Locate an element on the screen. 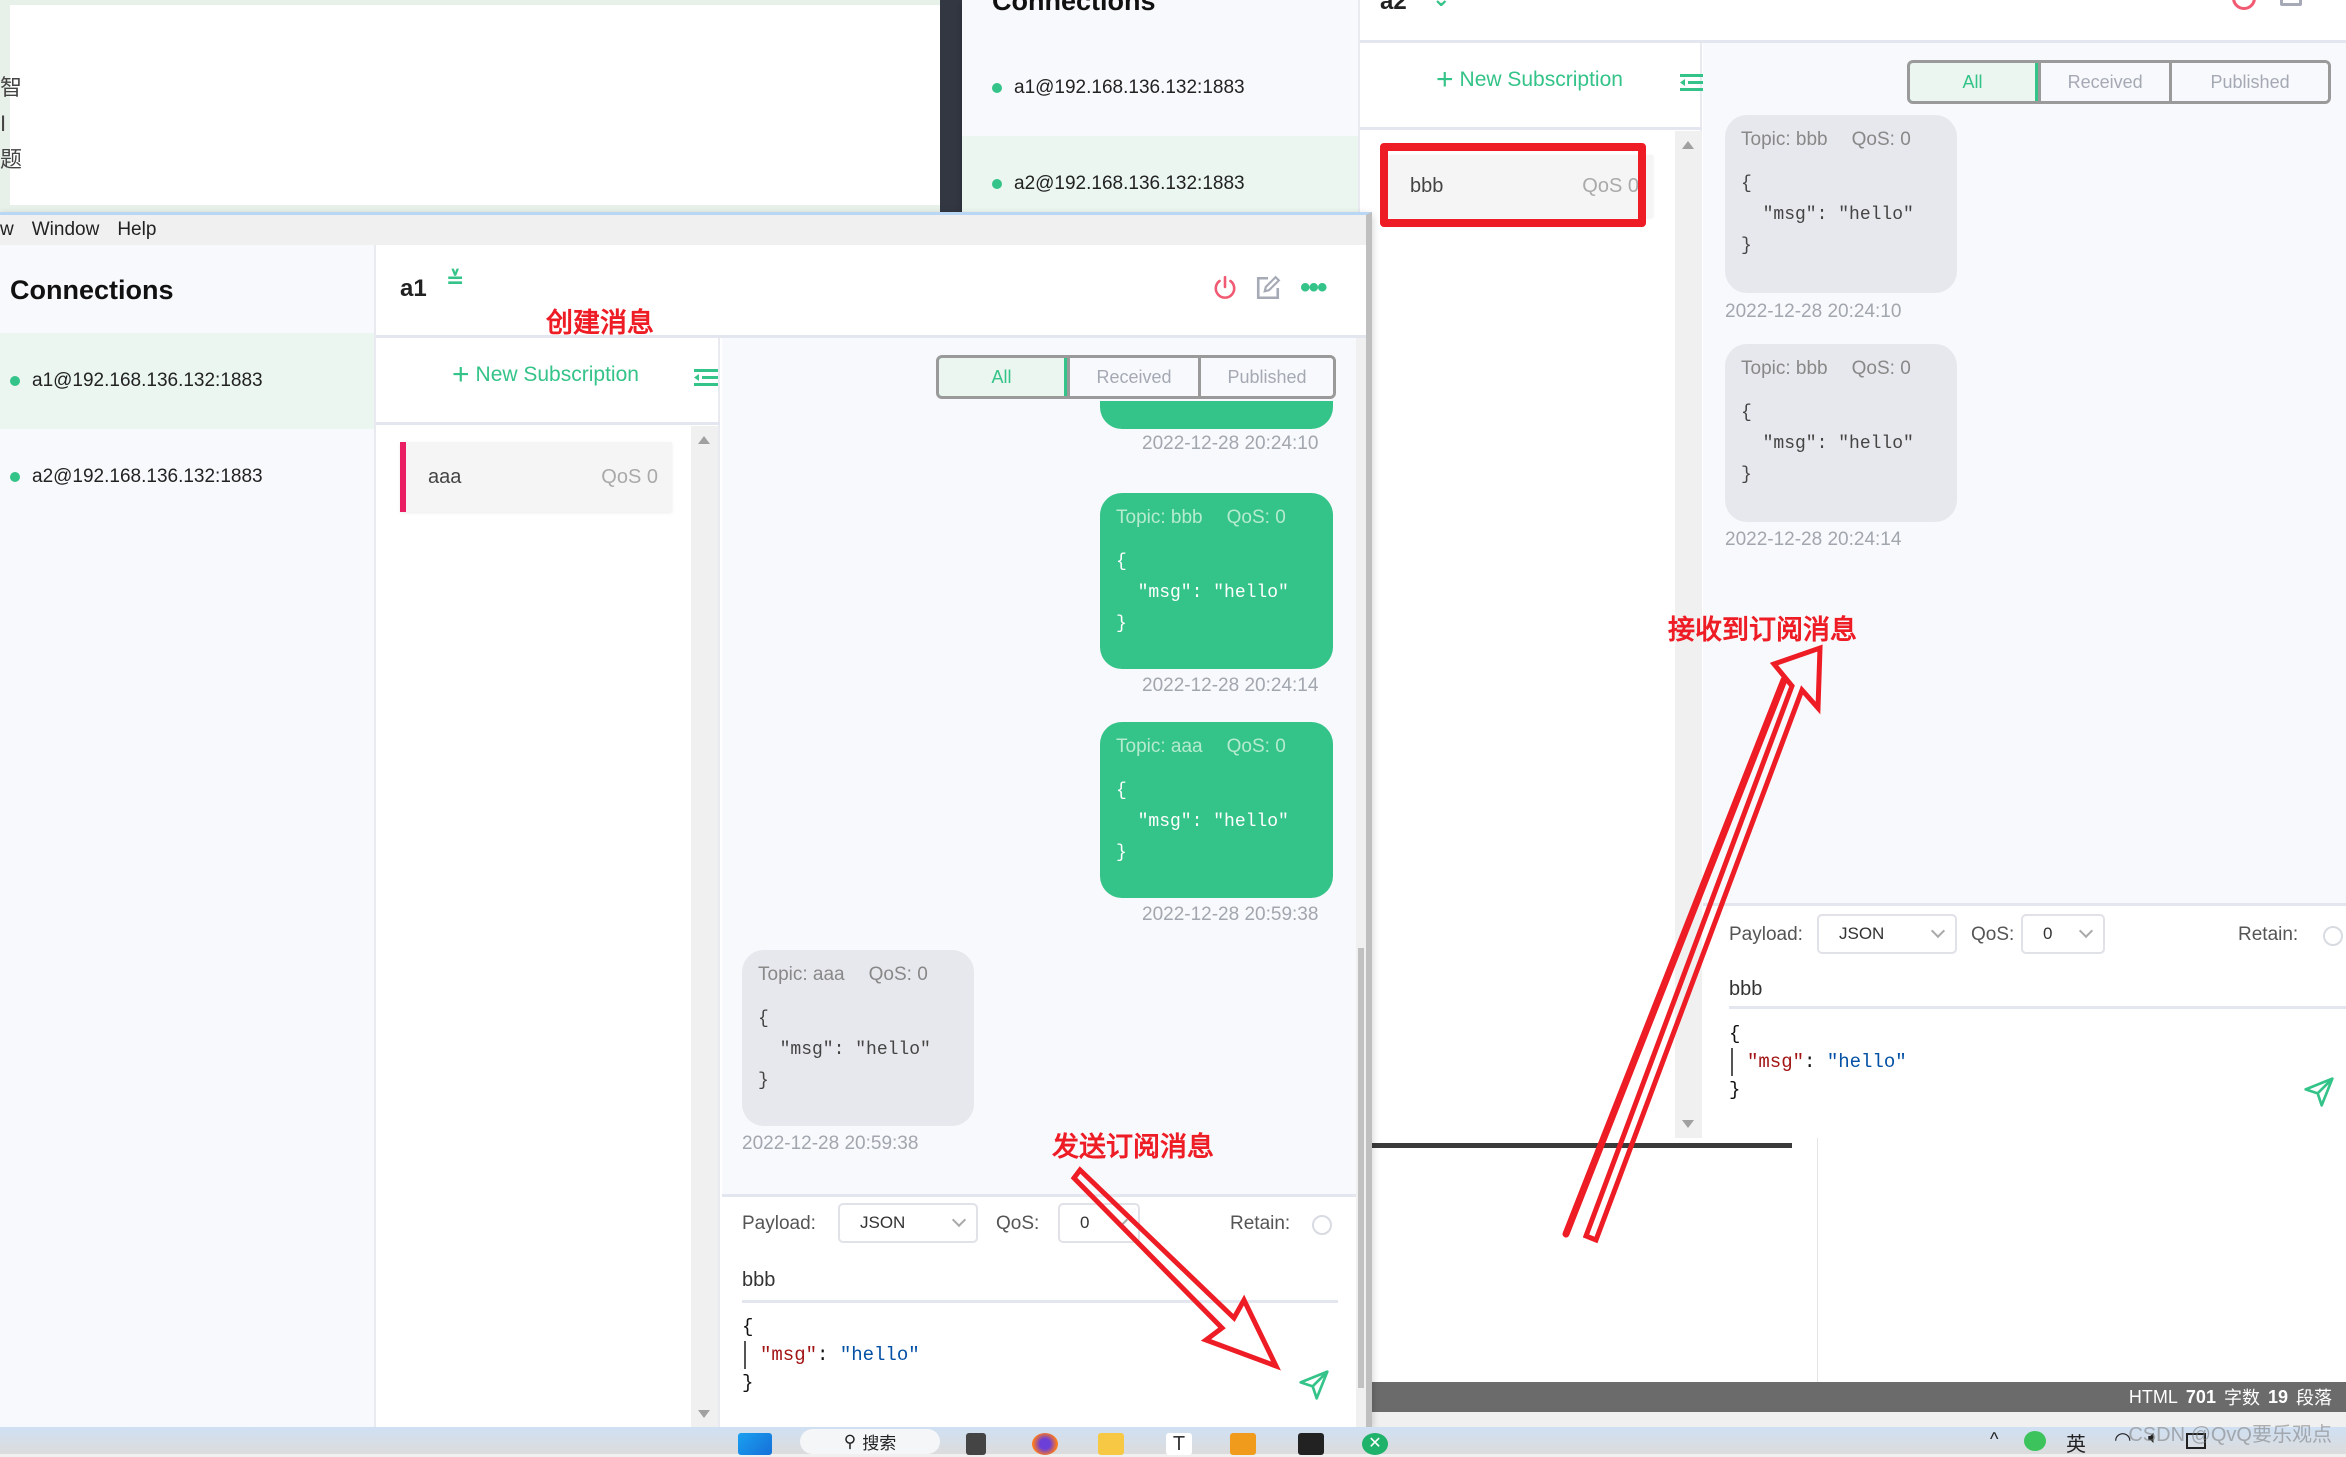 The height and width of the screenshot is (1457, 2346). scrollbar-thumb is located at coordinates (1361, 1168).